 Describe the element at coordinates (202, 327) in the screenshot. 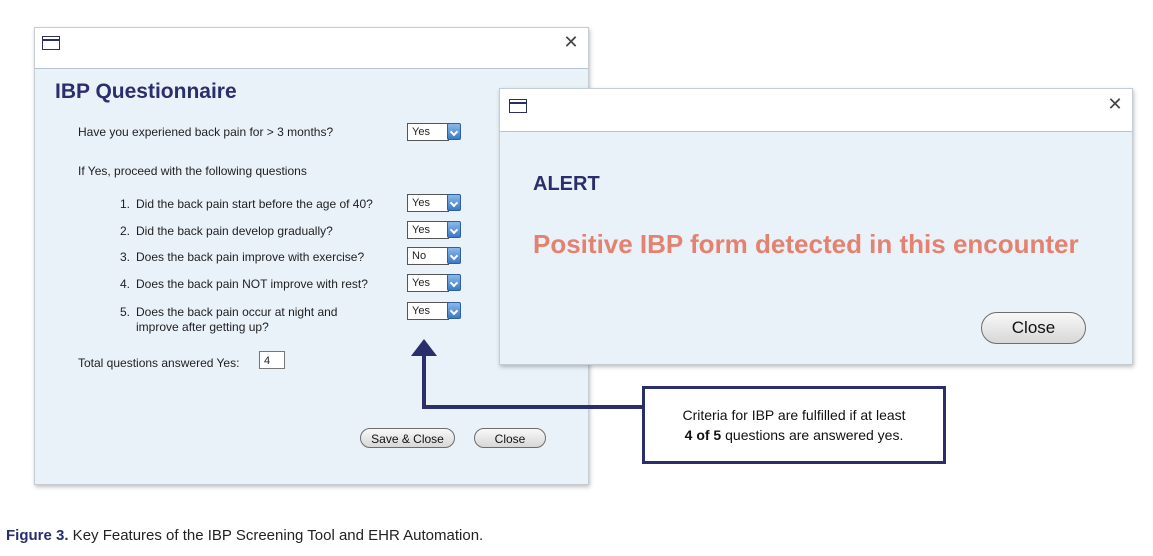

I see `question-5-label-line2: improve after getting up?` at that location.